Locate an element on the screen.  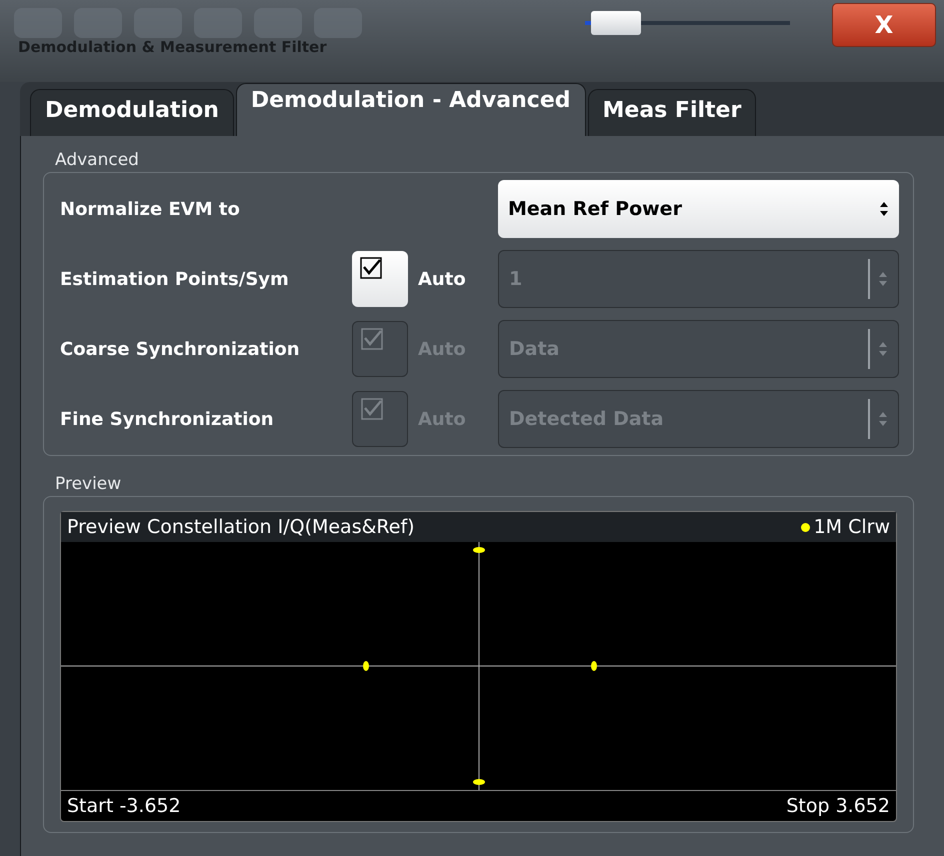
start-value: Start -3.652 is located at coordinates (124, 806).